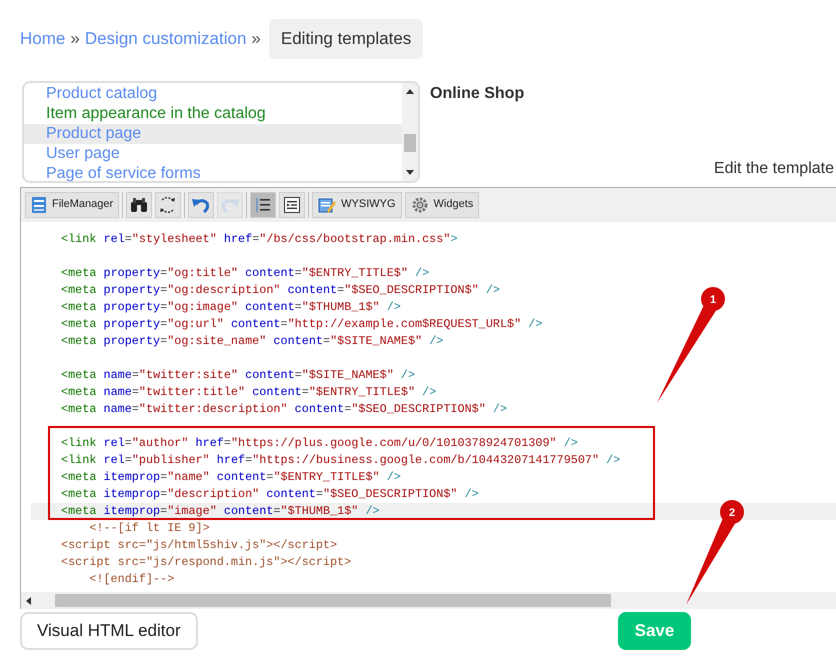 This screenshot has height=667, width=836. What do you see at coordinates (259, 239) in the screenshot?
I see `code-line: <link rel="stylesheet" href="/bs/css/bootstrap.min.css">` at bounding box center [259, 239].